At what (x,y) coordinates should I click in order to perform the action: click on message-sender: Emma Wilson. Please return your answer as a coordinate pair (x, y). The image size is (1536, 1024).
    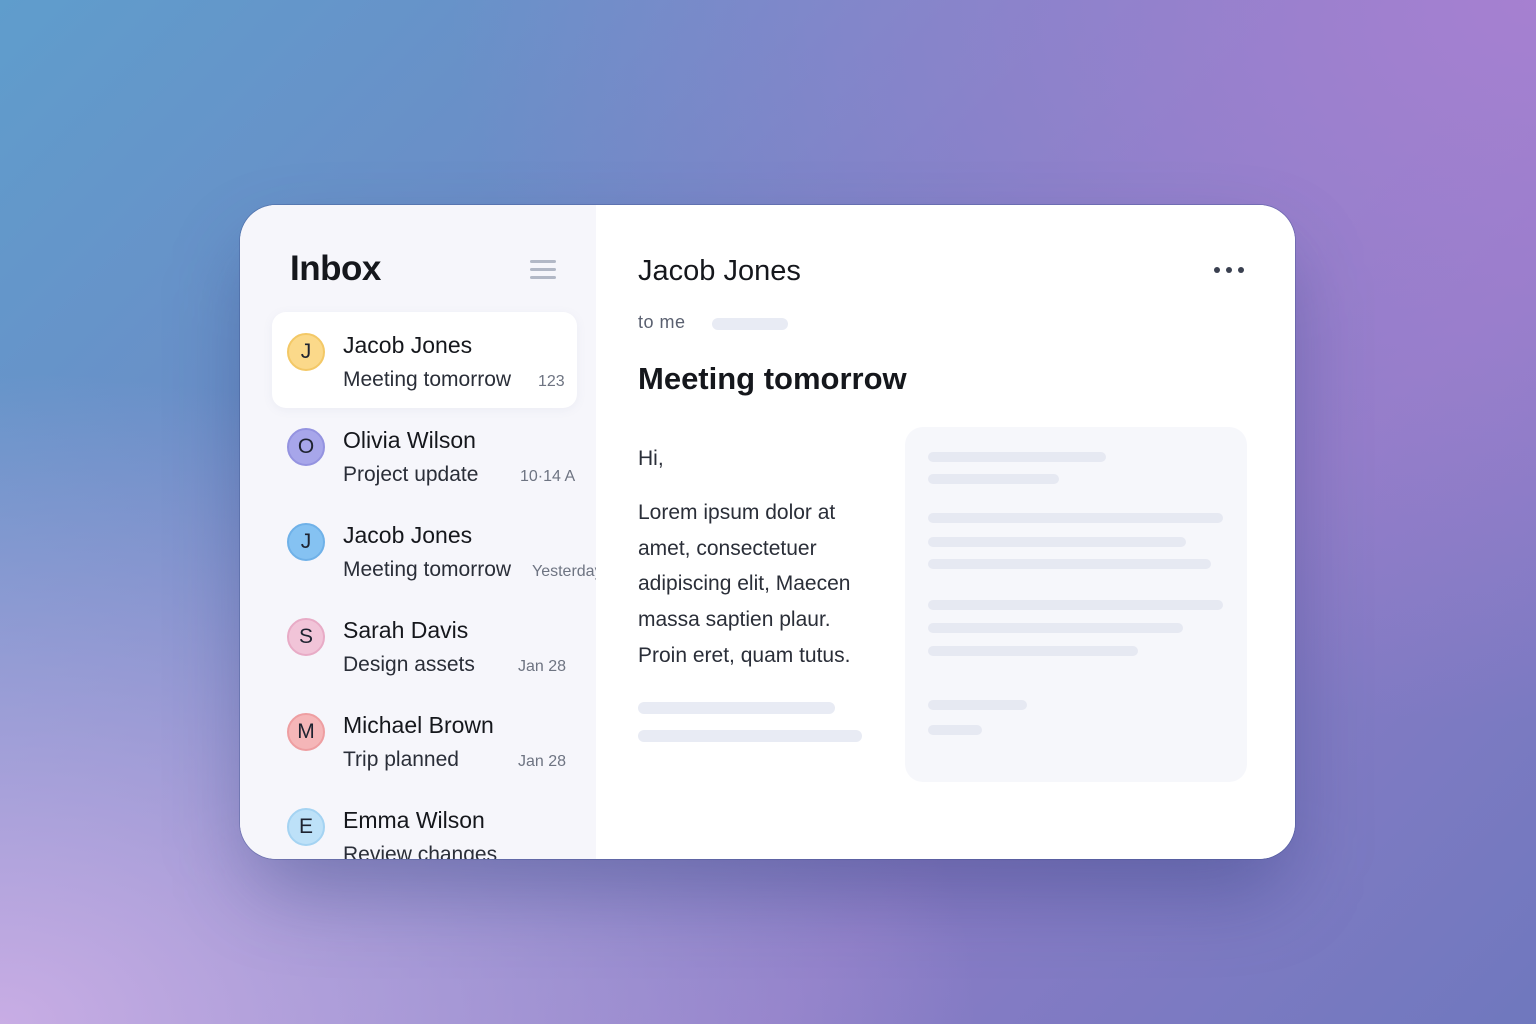
    Looking at the image, I should click on (414, 820).